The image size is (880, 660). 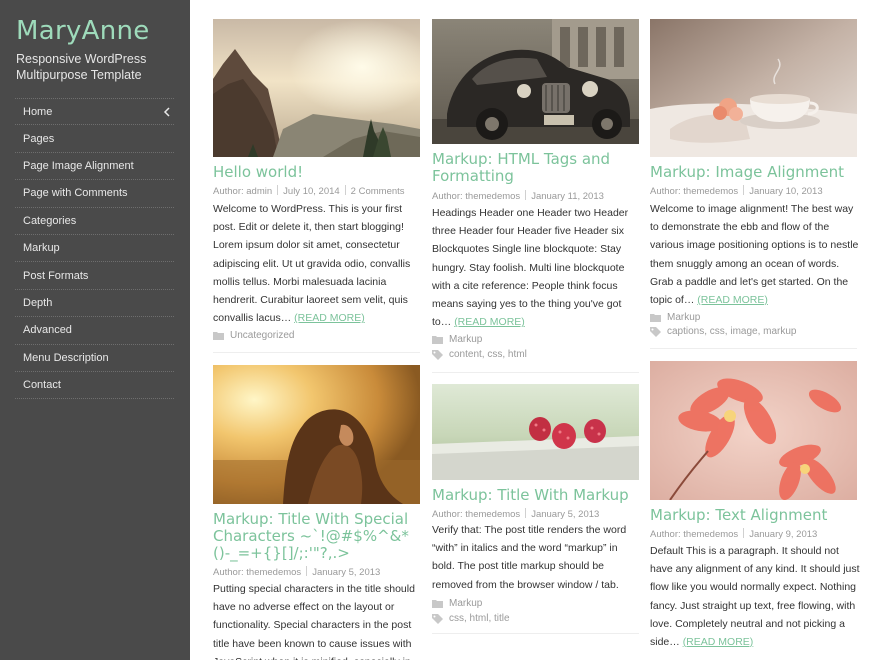 What do you see at coordinates (94, 112) in the screenshot?
I see `menu-item-home: Home` at bounding box center [94, 112].